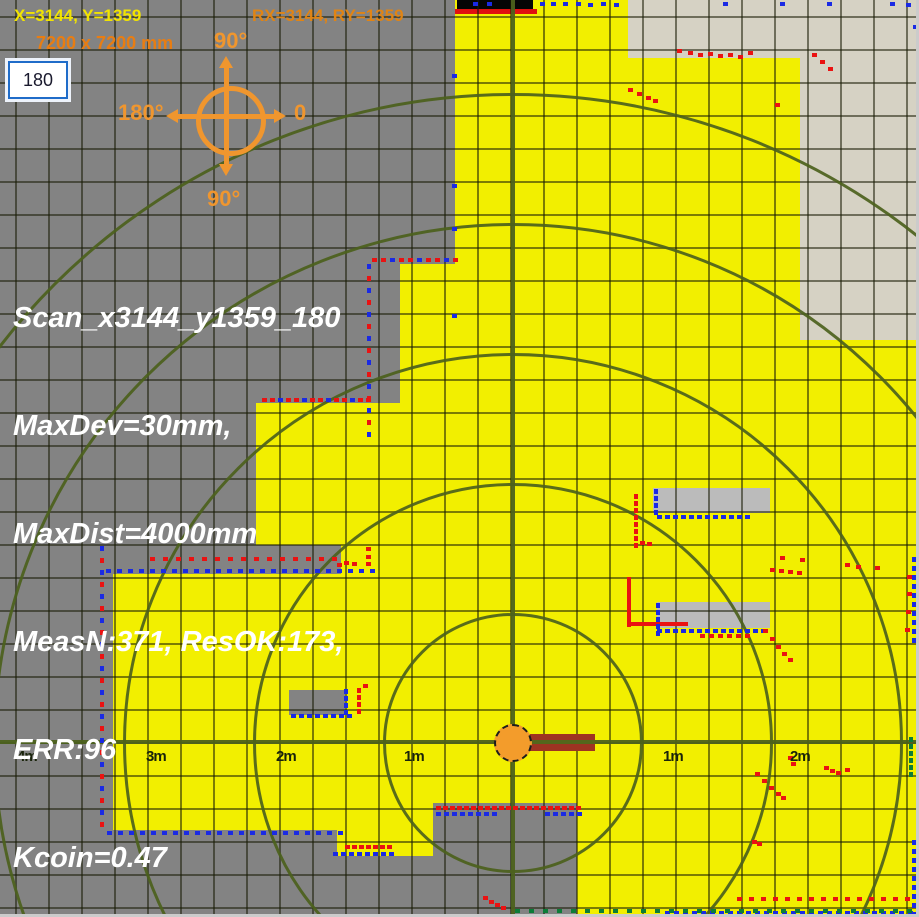 This screenshot has height=917, width=919. What do you see at coordinates (231, 121) in the screenshot?
I see `compass-ring` at bounding box center [231, 121].